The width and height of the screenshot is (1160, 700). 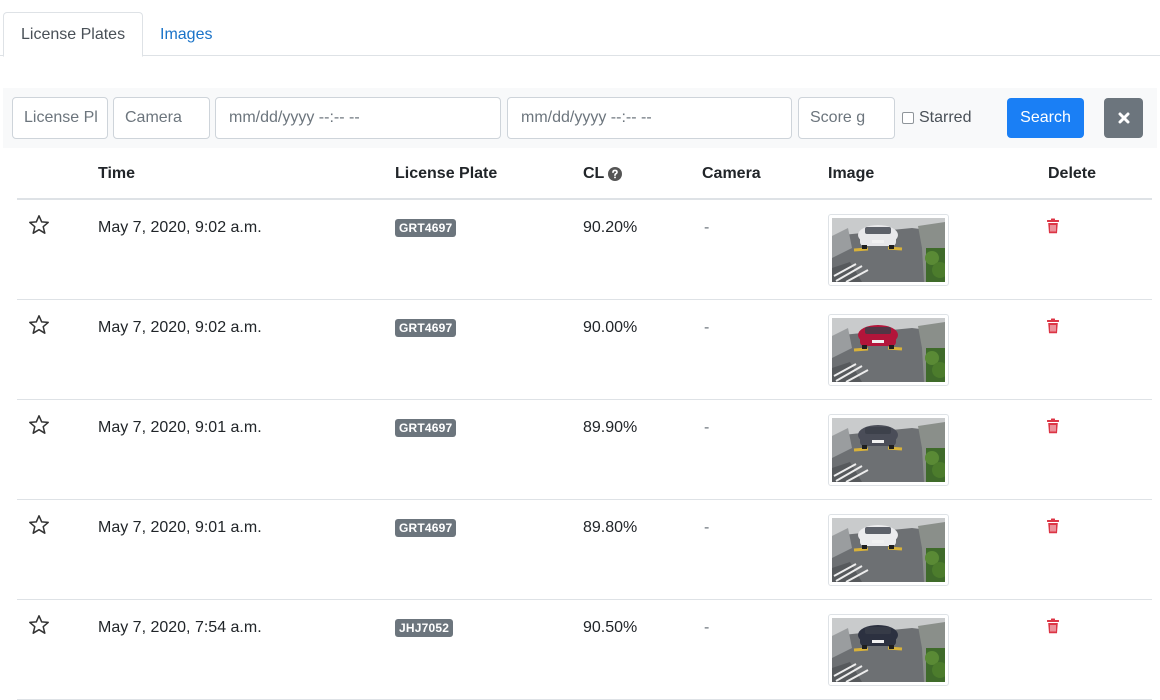 What do you see at coordinates (610, 327) in the screenshot?
I see `row-cl: 90.00%` at bounding box center [610, 327].